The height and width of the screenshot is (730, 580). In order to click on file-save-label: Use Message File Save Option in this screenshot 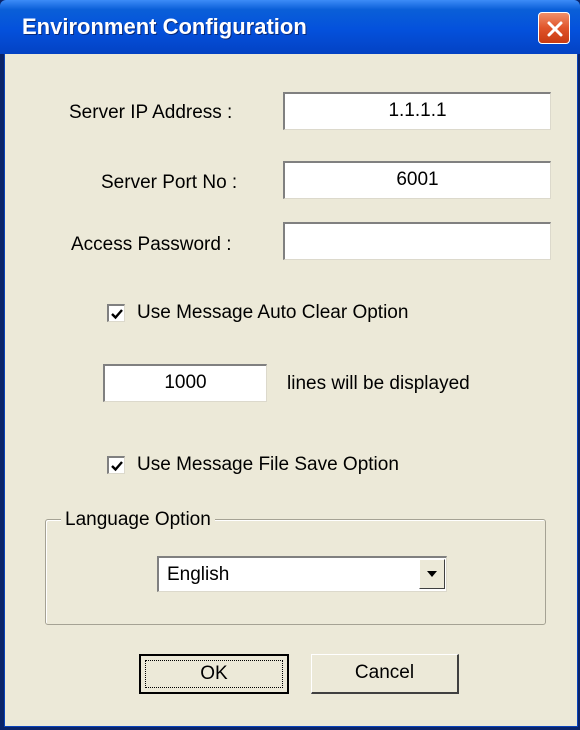, I will do `click(268, 464)`.